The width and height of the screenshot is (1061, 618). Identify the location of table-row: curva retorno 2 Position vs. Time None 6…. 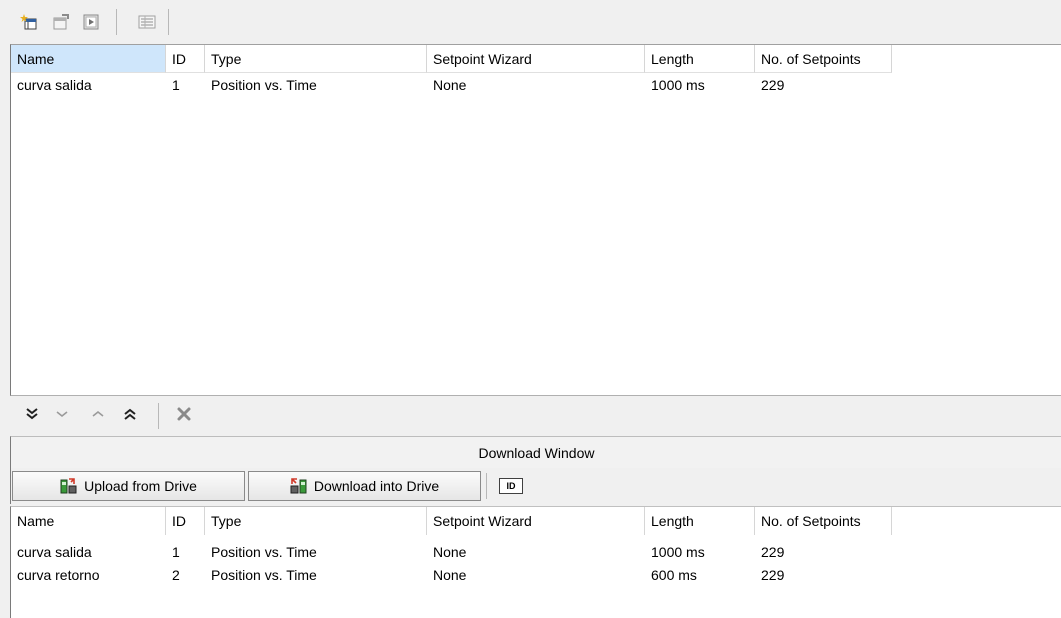
(536, 575).